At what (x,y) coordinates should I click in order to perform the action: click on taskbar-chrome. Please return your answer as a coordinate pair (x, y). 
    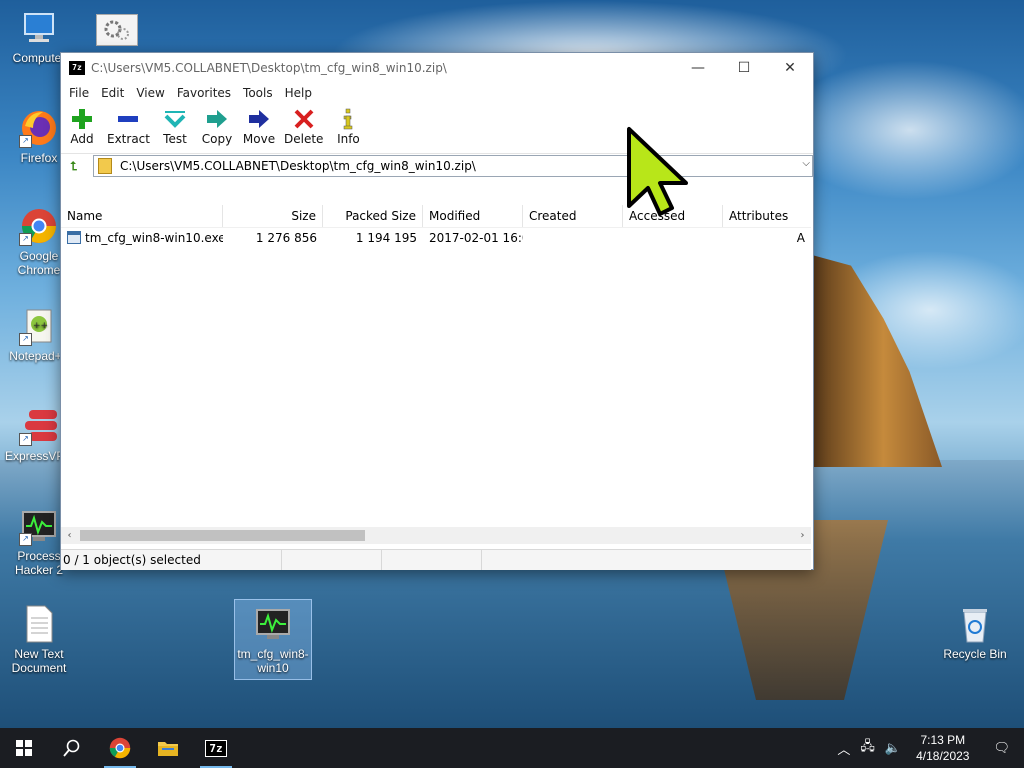
    Looking at the image, I should click on (120, 748).